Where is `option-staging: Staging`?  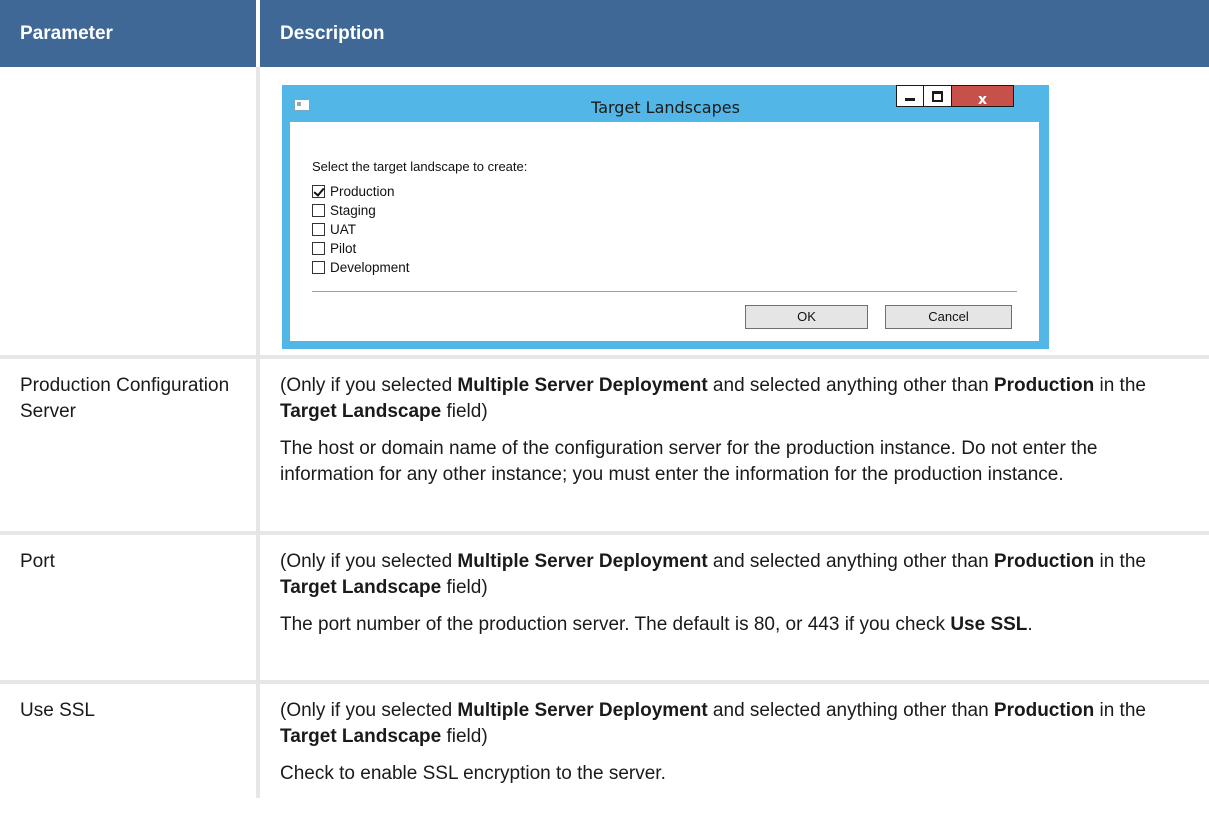
option-staging: Staging is located at coordinates (361, 210).